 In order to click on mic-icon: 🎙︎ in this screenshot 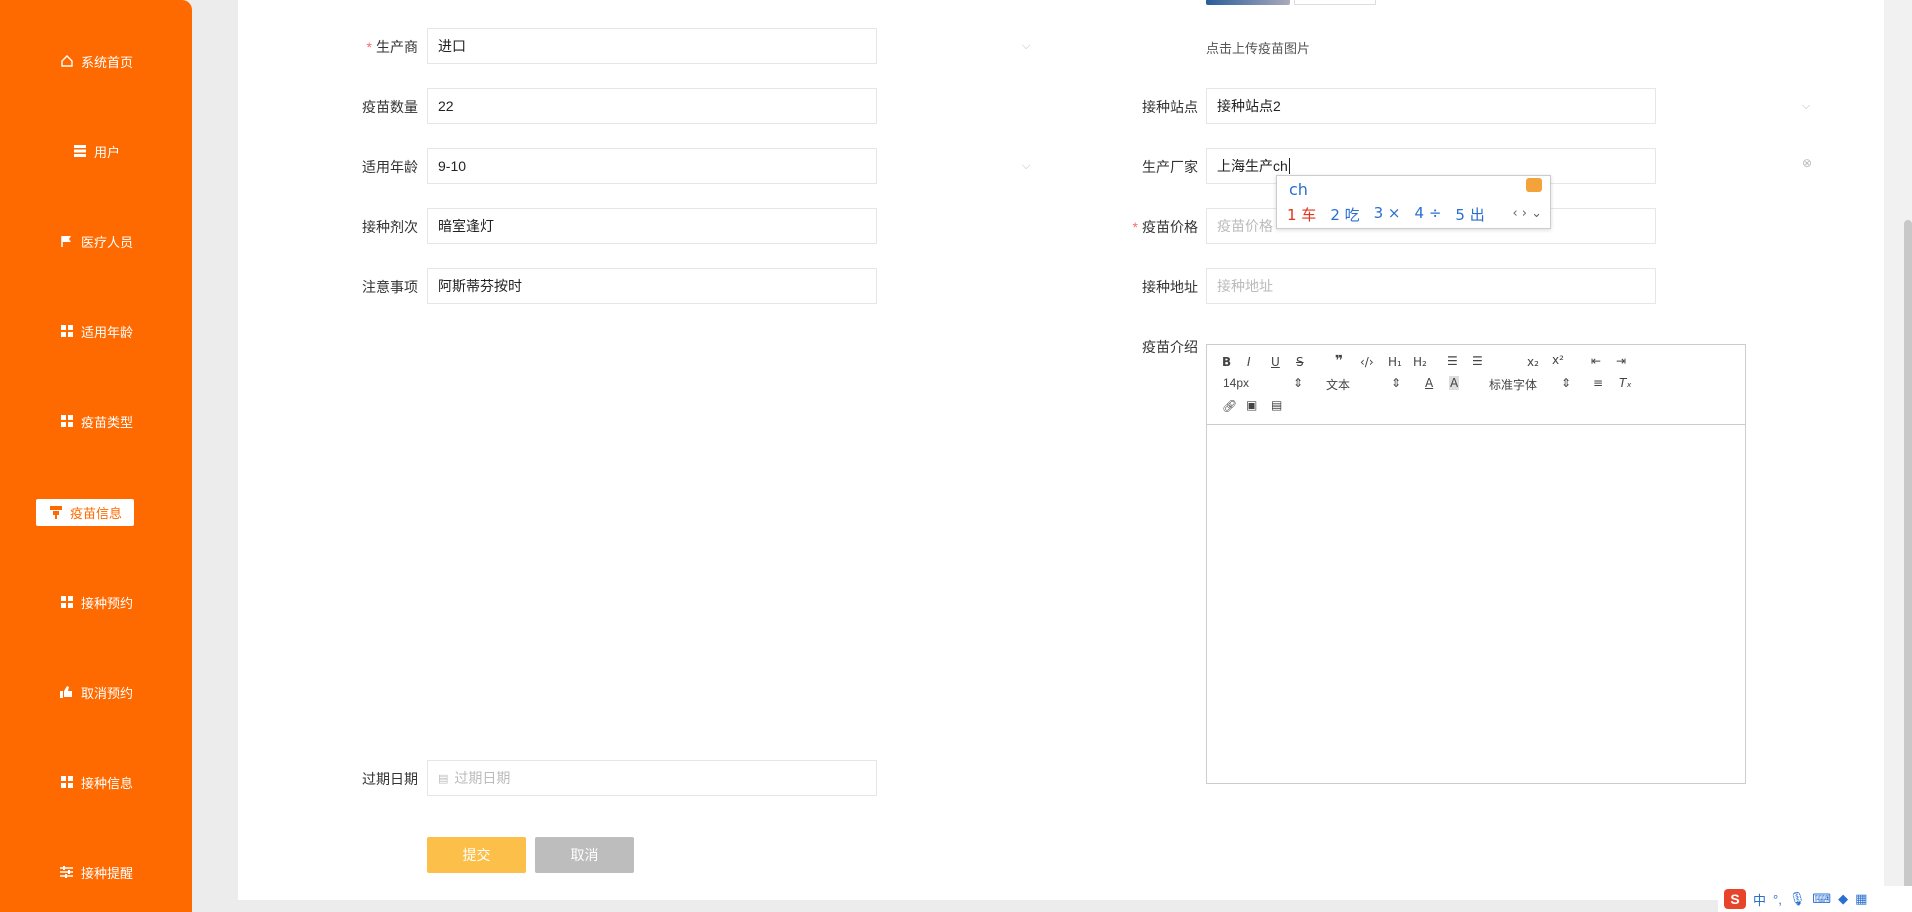, I will do `click(1797, 899)`.